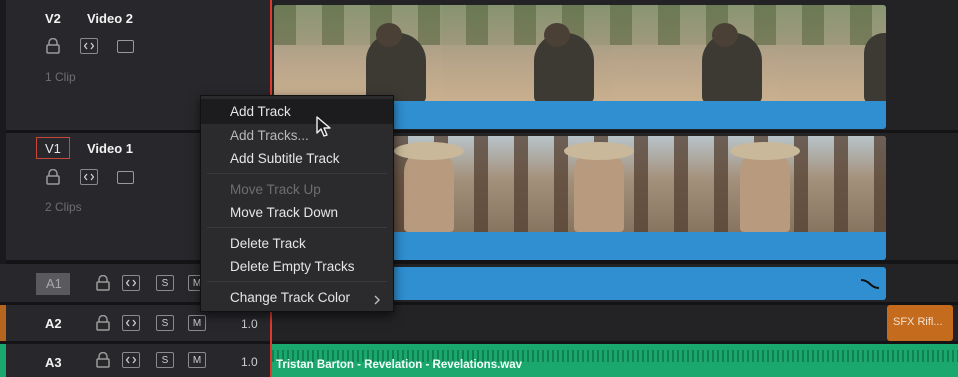 The image size is (958, 377). I want to click on menu-item-add-subtitle-track: Add Subtitle Track, so click(285, 158).